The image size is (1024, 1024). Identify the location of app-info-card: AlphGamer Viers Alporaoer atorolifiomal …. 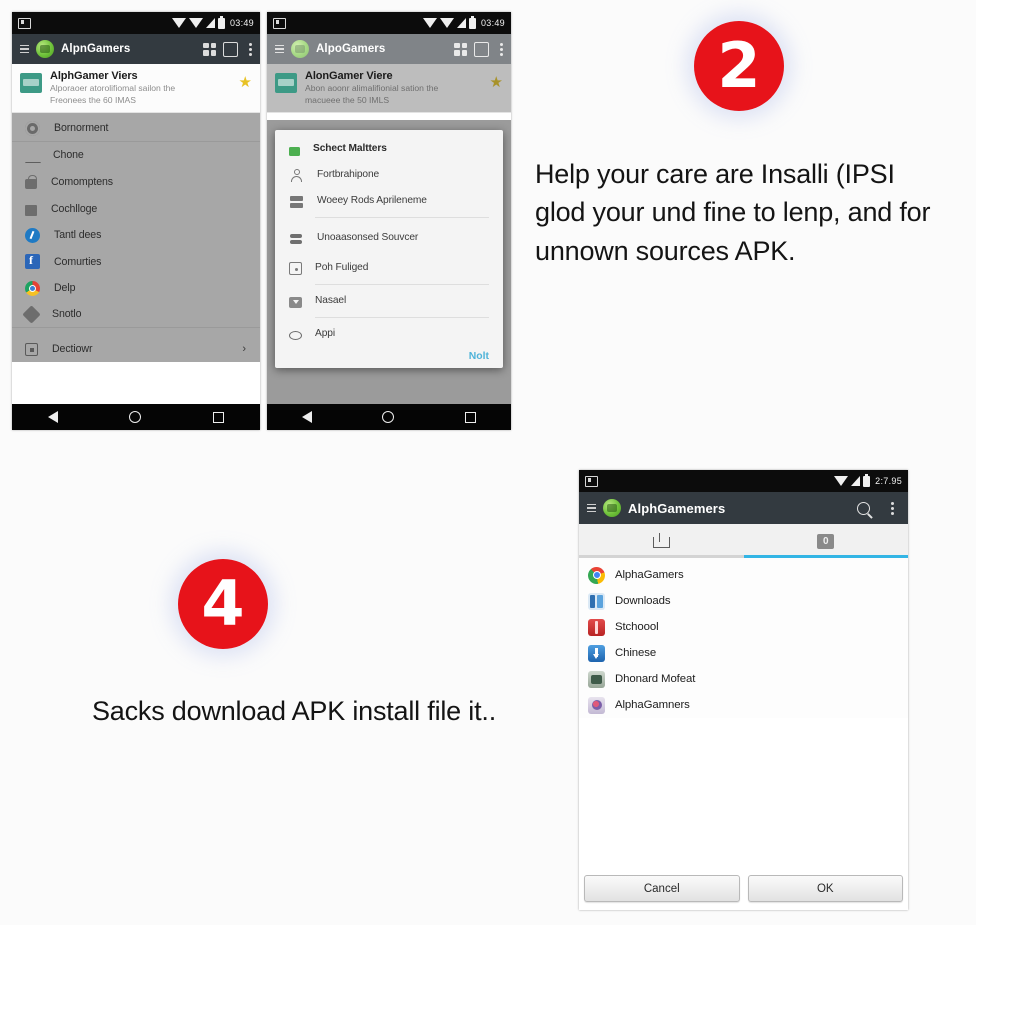
(136, 89).